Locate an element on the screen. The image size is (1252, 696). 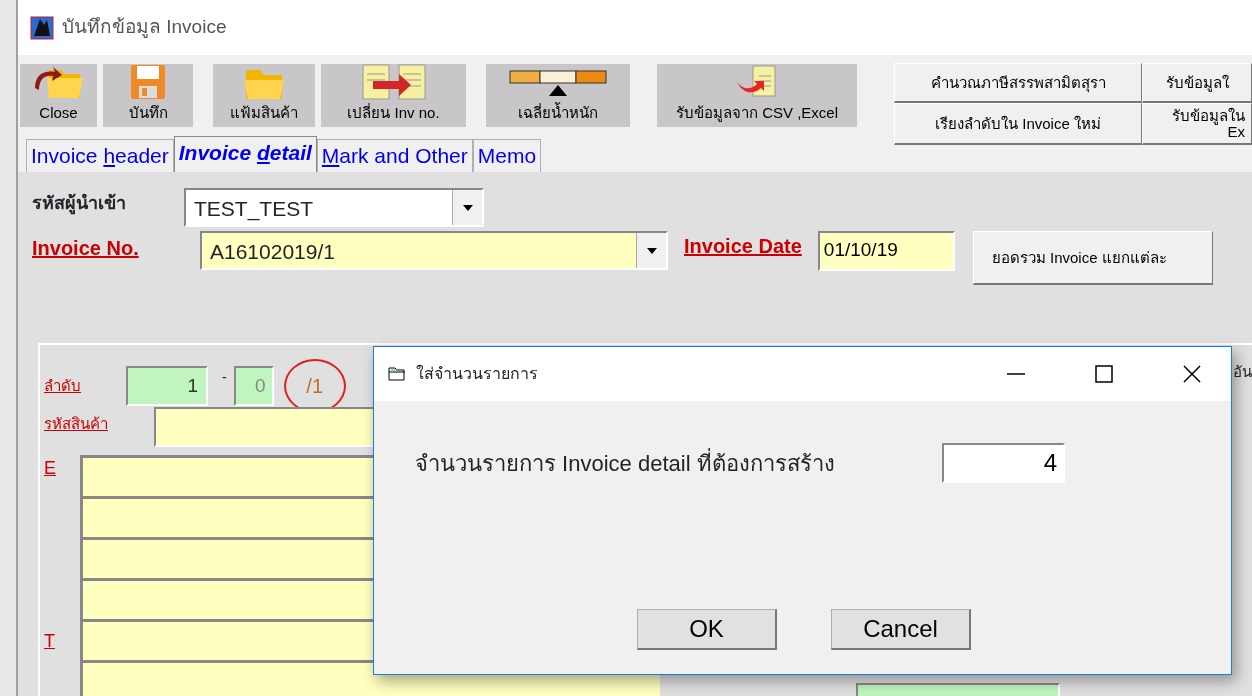
dialog-title: ใส่จำนวนรายการ is located at coordinates (477, 373).